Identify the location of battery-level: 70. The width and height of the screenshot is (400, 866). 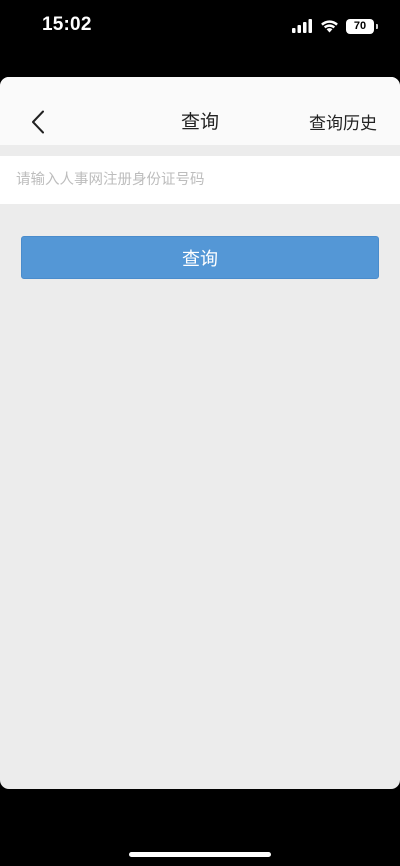
(360, 26).